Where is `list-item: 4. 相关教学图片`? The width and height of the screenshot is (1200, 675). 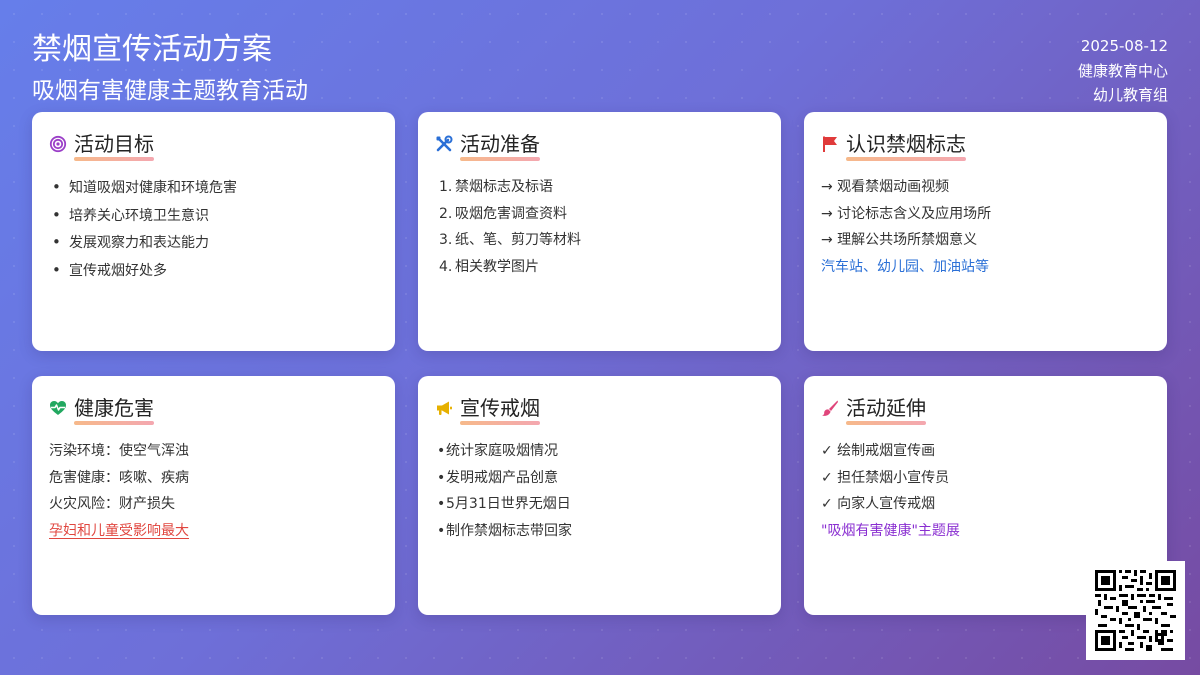
list-item: 4. 相关教学图片 is located at coordinates (600, 267).